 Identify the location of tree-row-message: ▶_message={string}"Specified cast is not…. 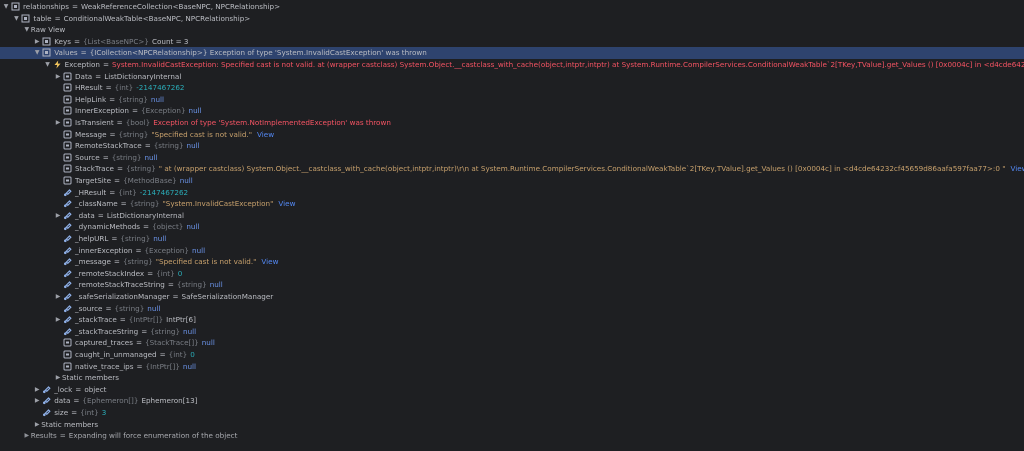
(512, 262).